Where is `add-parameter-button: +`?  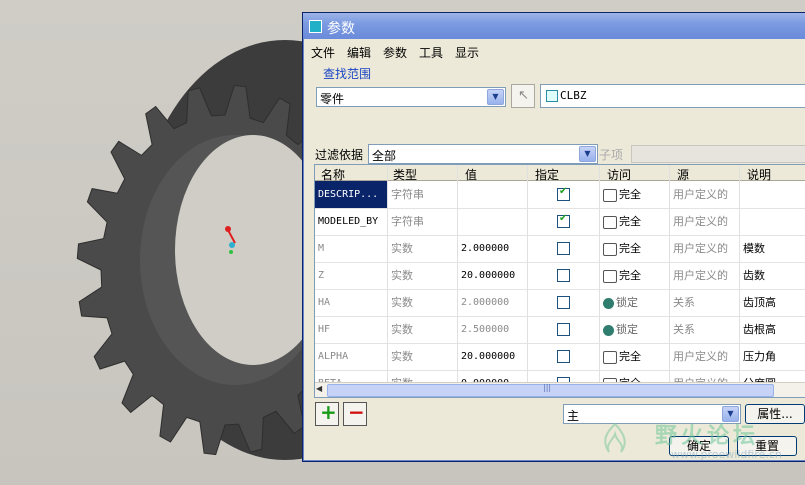
add-parameter-button: + is located at coordinates (327, 413).